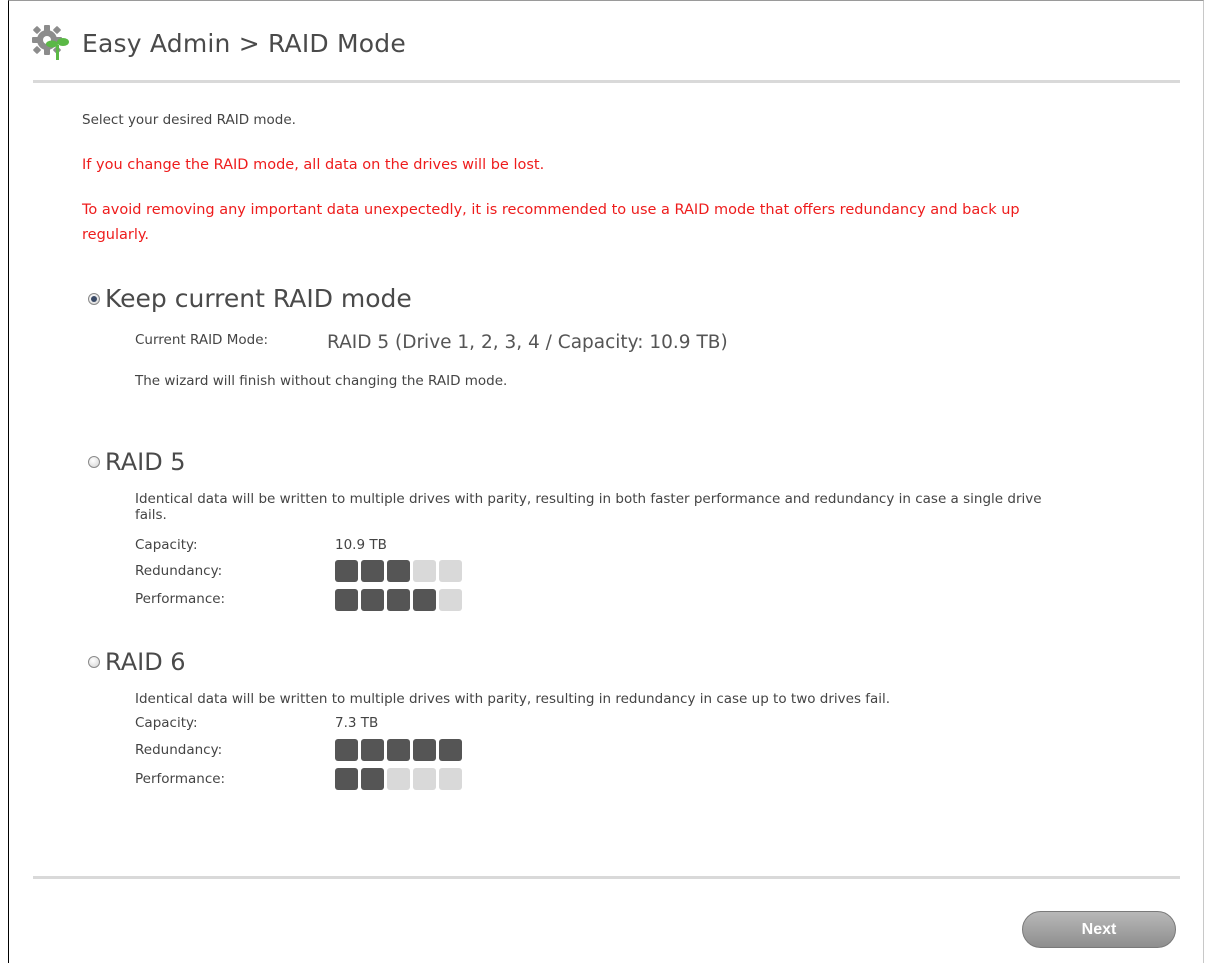 The height and width of the screenshot is (963, 1206). I want to click on header: Easy Admin > RAID Mode, so click(218, 43).